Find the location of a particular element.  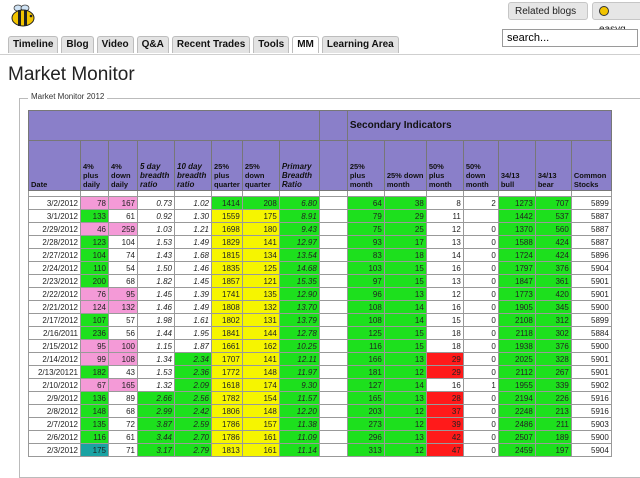

tab-recent-trades: Recent Trades is located at coordinates (211, 44).